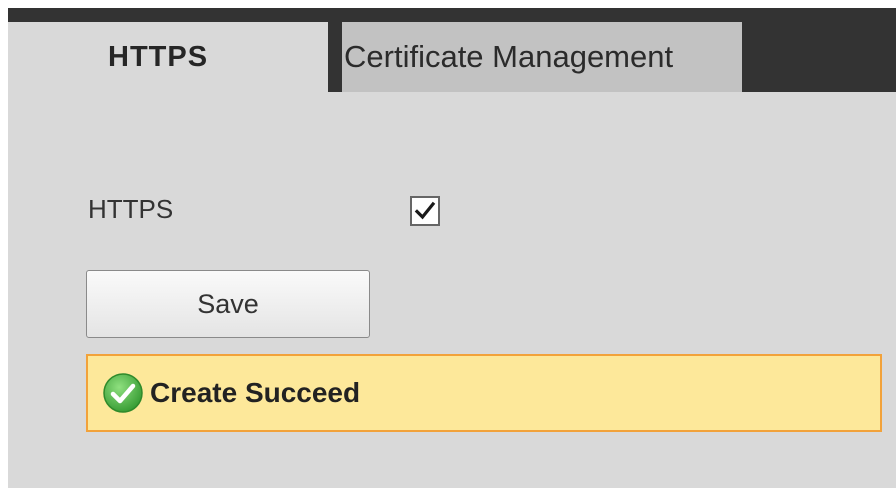 Image resolution: width=896 pixels, height=488 pixels. I want to click on checkmark-icon, so click(425, 210).